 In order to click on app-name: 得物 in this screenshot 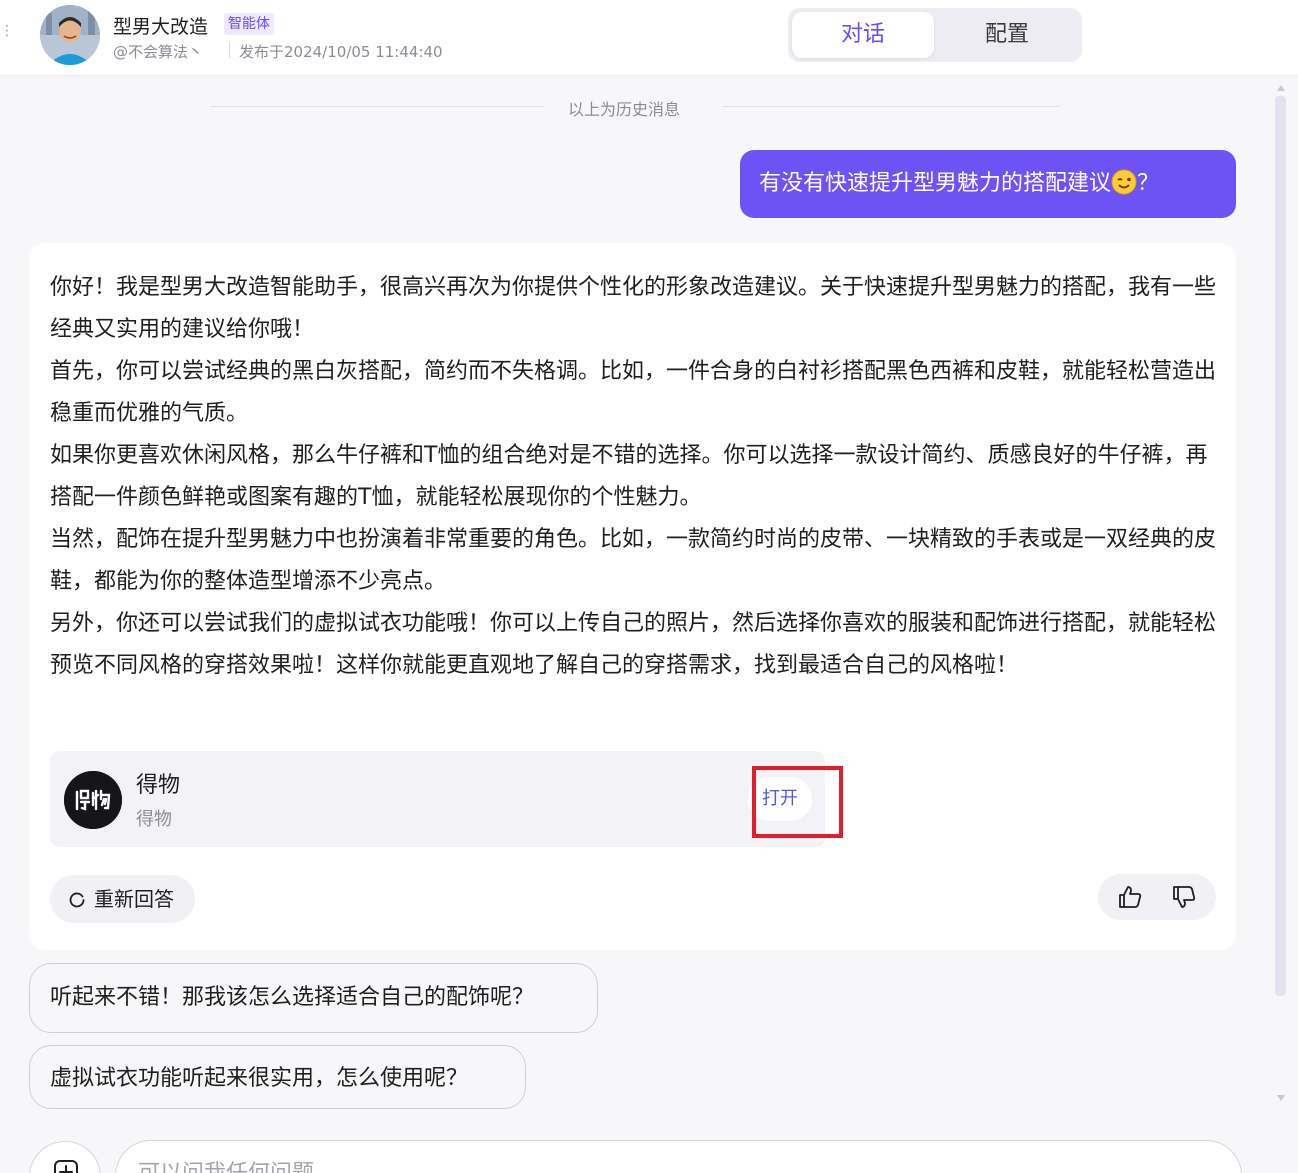, I will do `click(158, 785)`.